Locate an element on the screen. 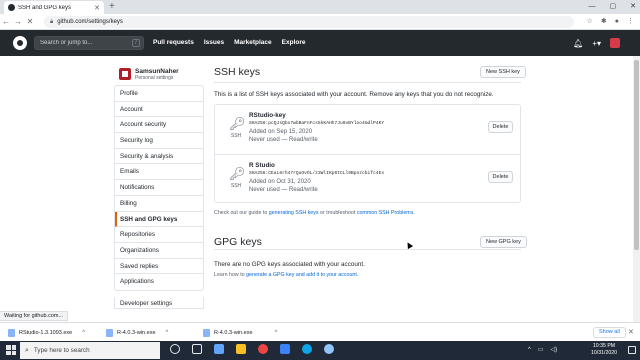 Image resolution: width=640 pixels, height=360 pixels. sidebar-item-security-log: Security log is located at coordinates (159, 141).